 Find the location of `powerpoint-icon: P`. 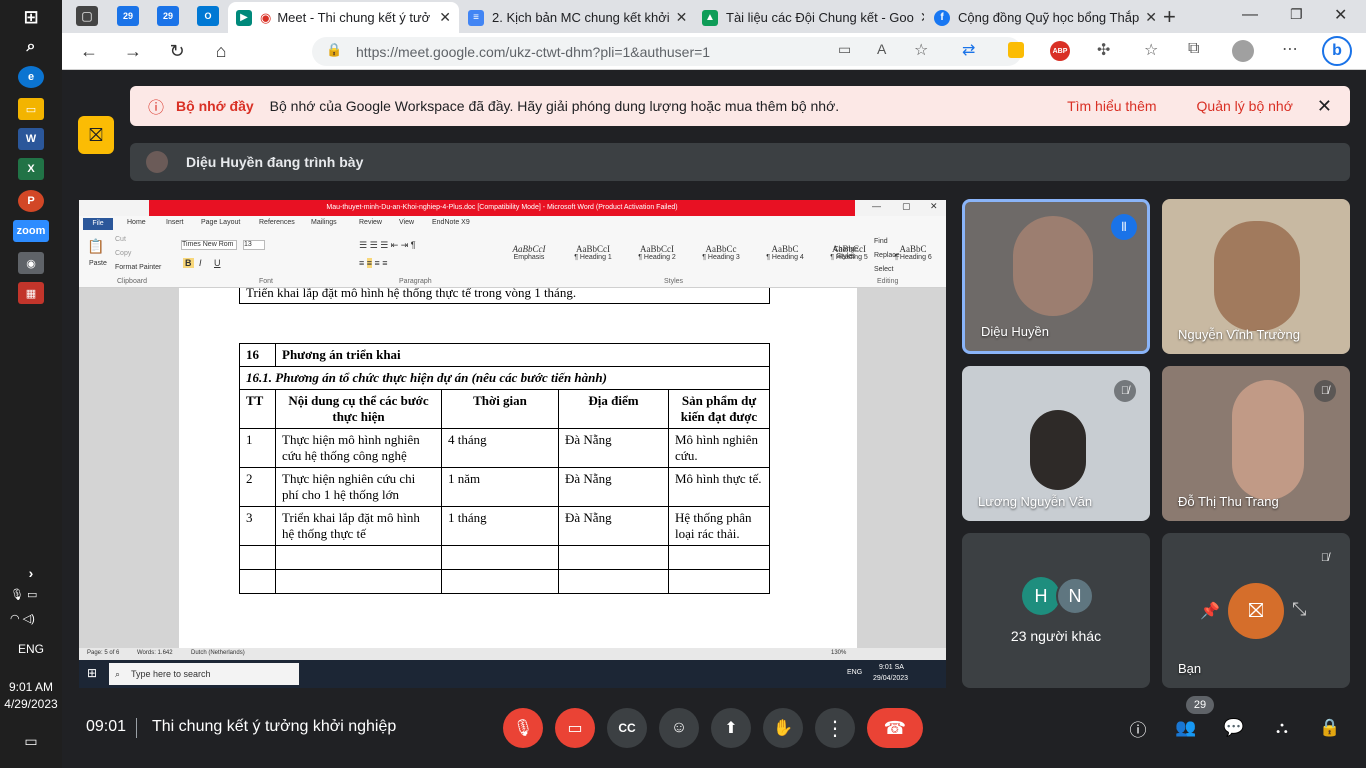

powerpoint-icon: P is located at coordinates (31, 201).